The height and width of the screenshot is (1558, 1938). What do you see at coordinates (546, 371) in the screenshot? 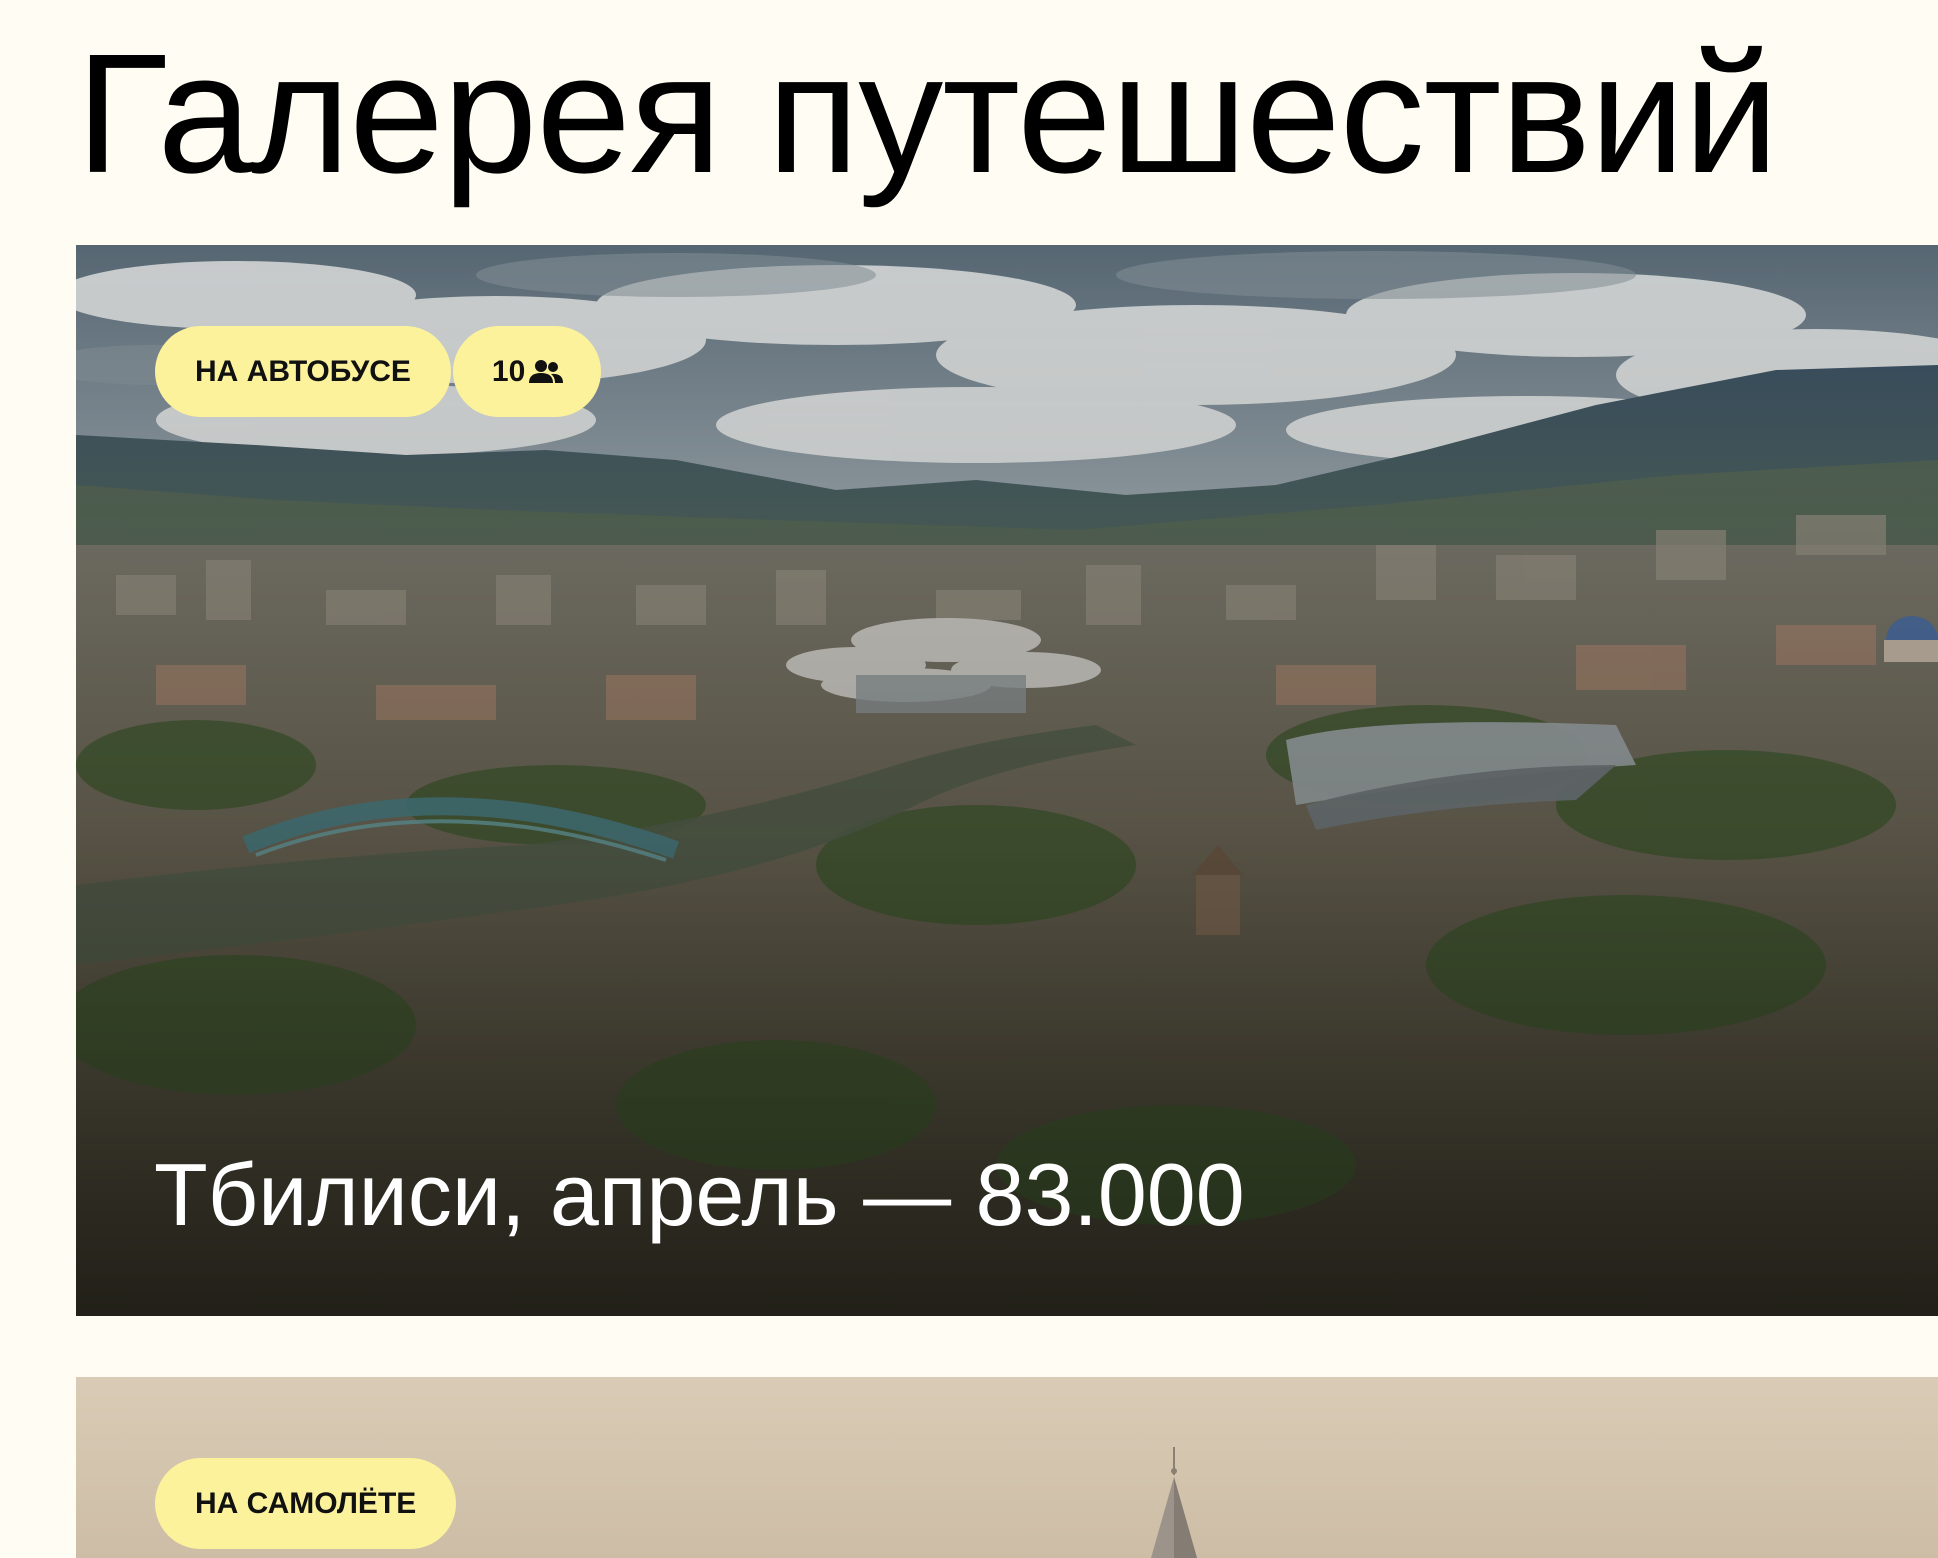
I see `people-icon` at bounding box center [546, 371].